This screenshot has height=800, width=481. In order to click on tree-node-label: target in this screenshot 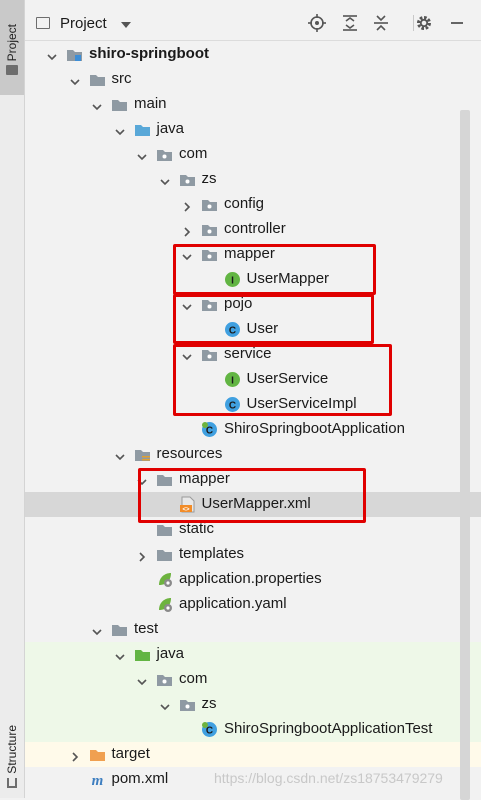, I will do `click(130, 753)`.